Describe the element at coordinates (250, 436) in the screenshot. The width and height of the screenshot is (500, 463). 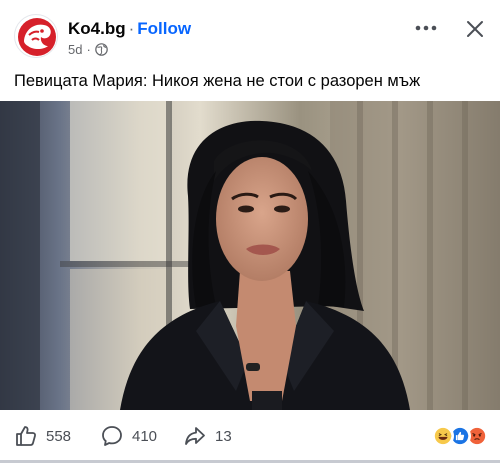
I see `post-actions: 558 410 13` at that location.